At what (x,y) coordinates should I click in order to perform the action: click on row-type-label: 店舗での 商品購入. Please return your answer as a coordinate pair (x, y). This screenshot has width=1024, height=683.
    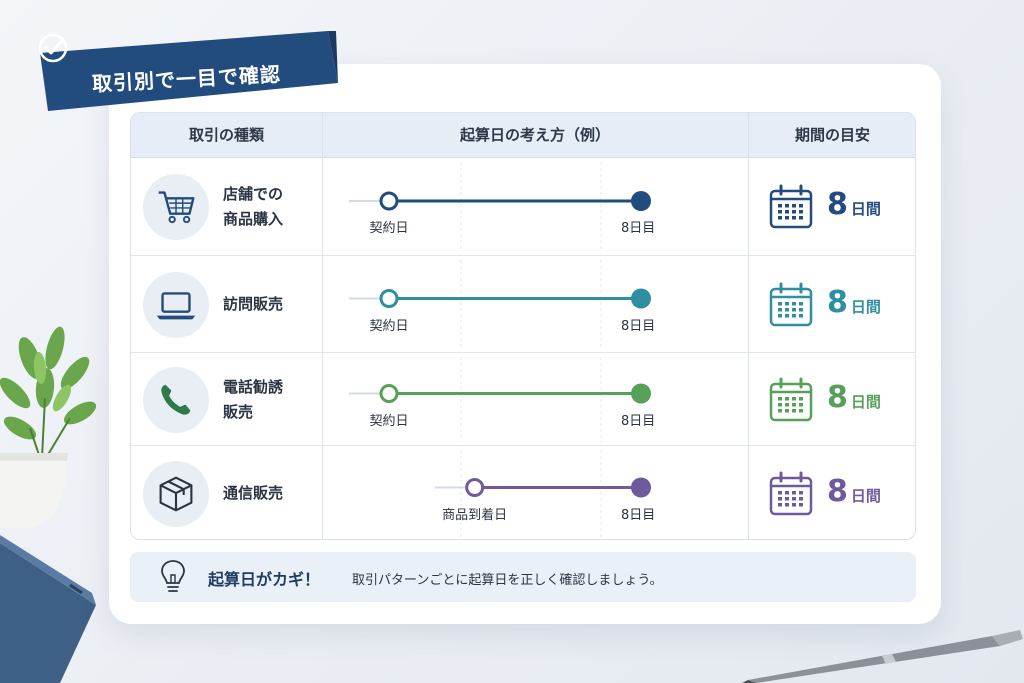
    Looking at the image, I should click on (253, 206).